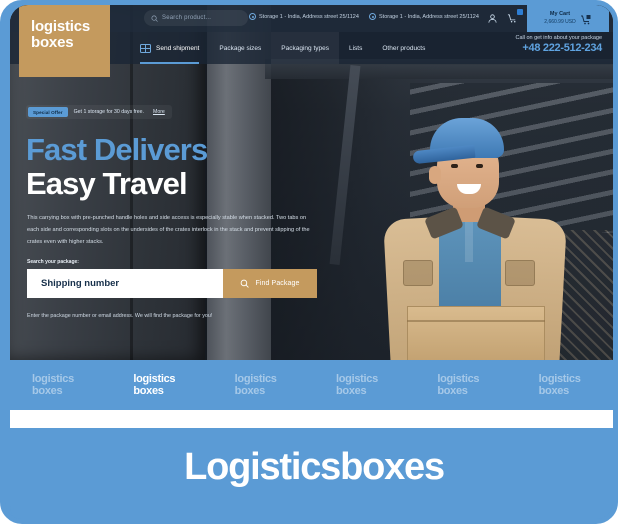 This screenshot has width=618, height=524. Describe the element at coordinates (520, 12) in the screenshot. I see `cart-count-badge` at that location.